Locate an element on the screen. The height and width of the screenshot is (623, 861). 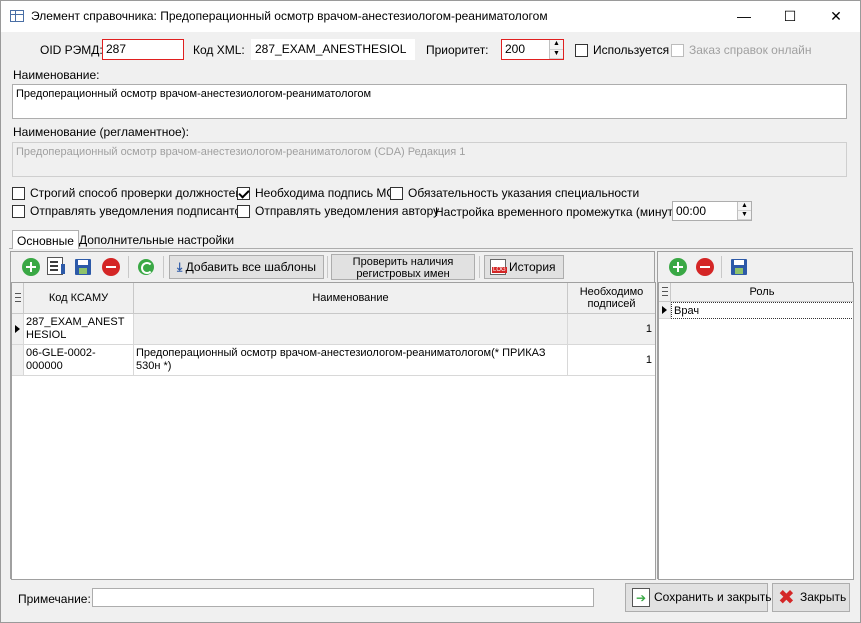
add-role-icon is located at coordinates (678, 267).